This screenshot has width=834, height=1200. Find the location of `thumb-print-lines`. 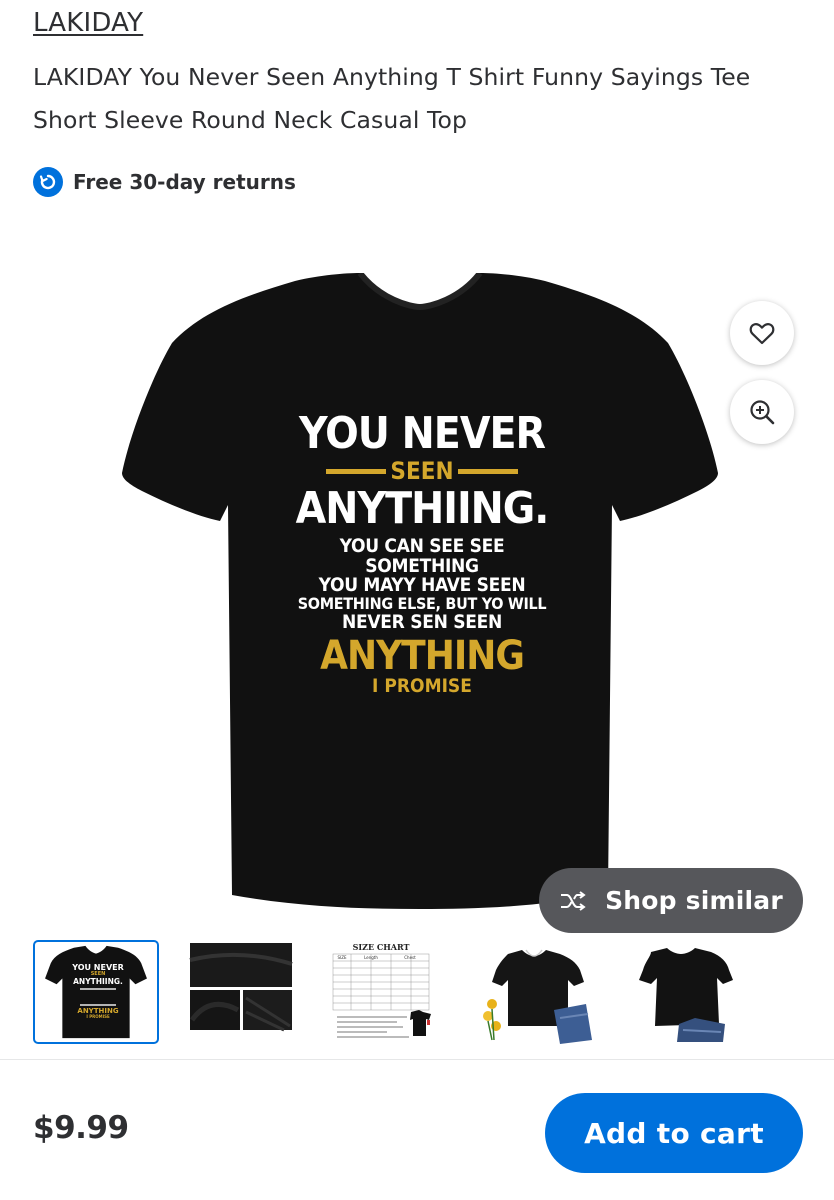

thumb-print-lines is located at coordinates (98, 996).